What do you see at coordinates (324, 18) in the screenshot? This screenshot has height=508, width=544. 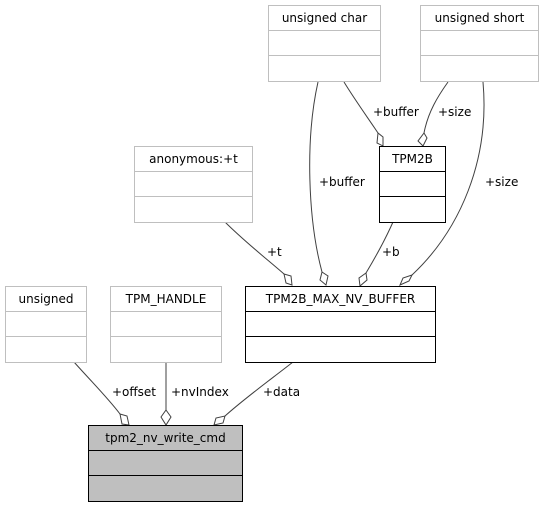 I see `node-title: unsigned char` at bounding box center [324, 18].